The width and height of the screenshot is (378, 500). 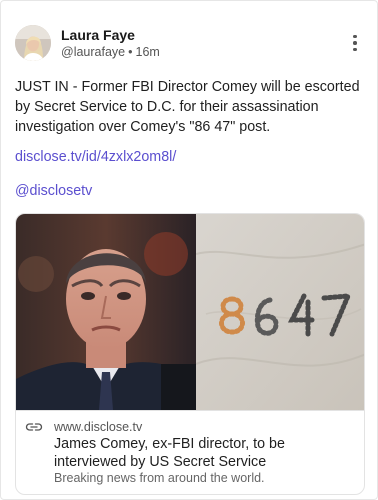 I want to click on avatar-image, so click(x=33, y=43).